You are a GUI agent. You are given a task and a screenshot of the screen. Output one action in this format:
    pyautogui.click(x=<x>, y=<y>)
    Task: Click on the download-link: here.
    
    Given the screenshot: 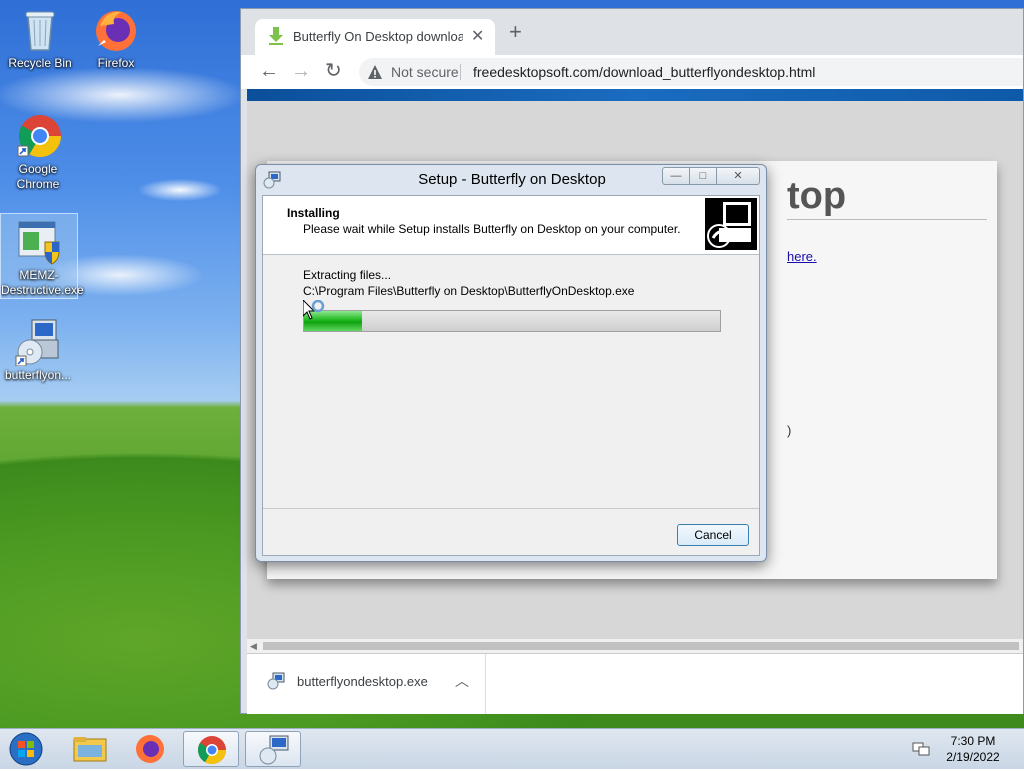 What is the action you would take?
    pyautogui.click(x=802, y=256)
    